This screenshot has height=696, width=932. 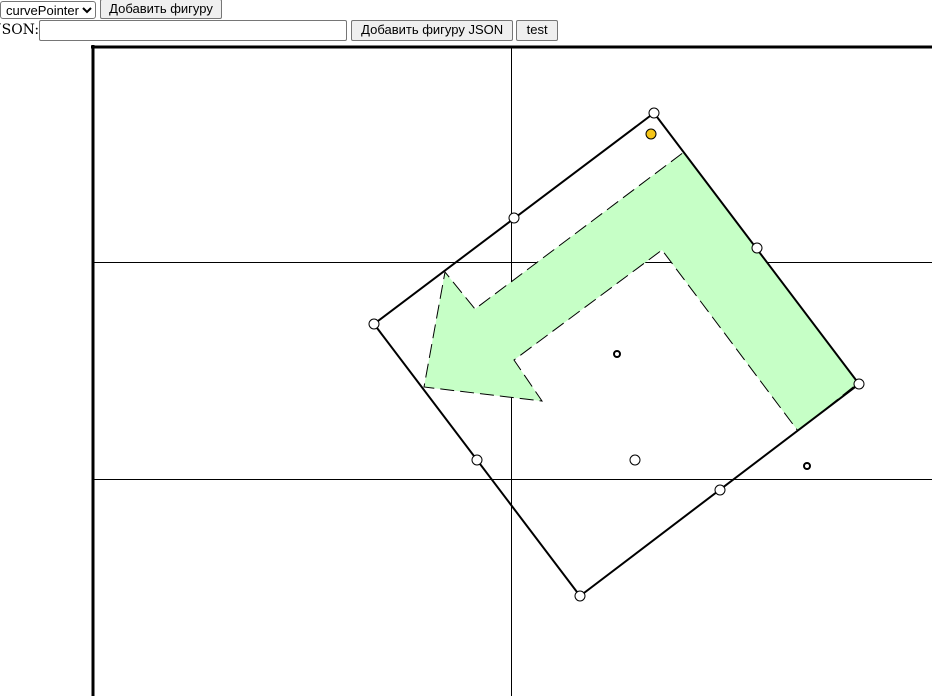 I want to click on edge-handle-top-left, so click(x=514, y=218).